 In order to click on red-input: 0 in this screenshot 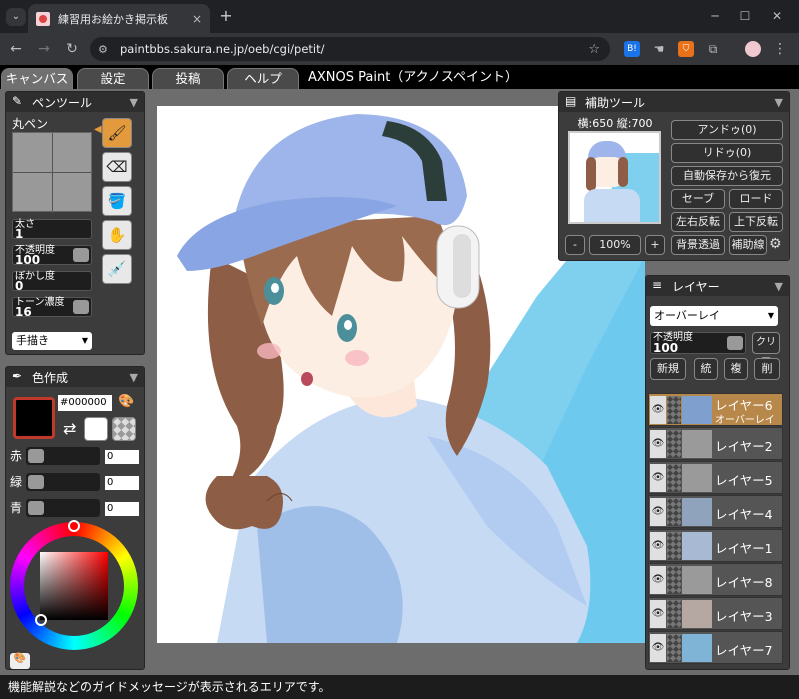, I will do `click(122, 457)`.